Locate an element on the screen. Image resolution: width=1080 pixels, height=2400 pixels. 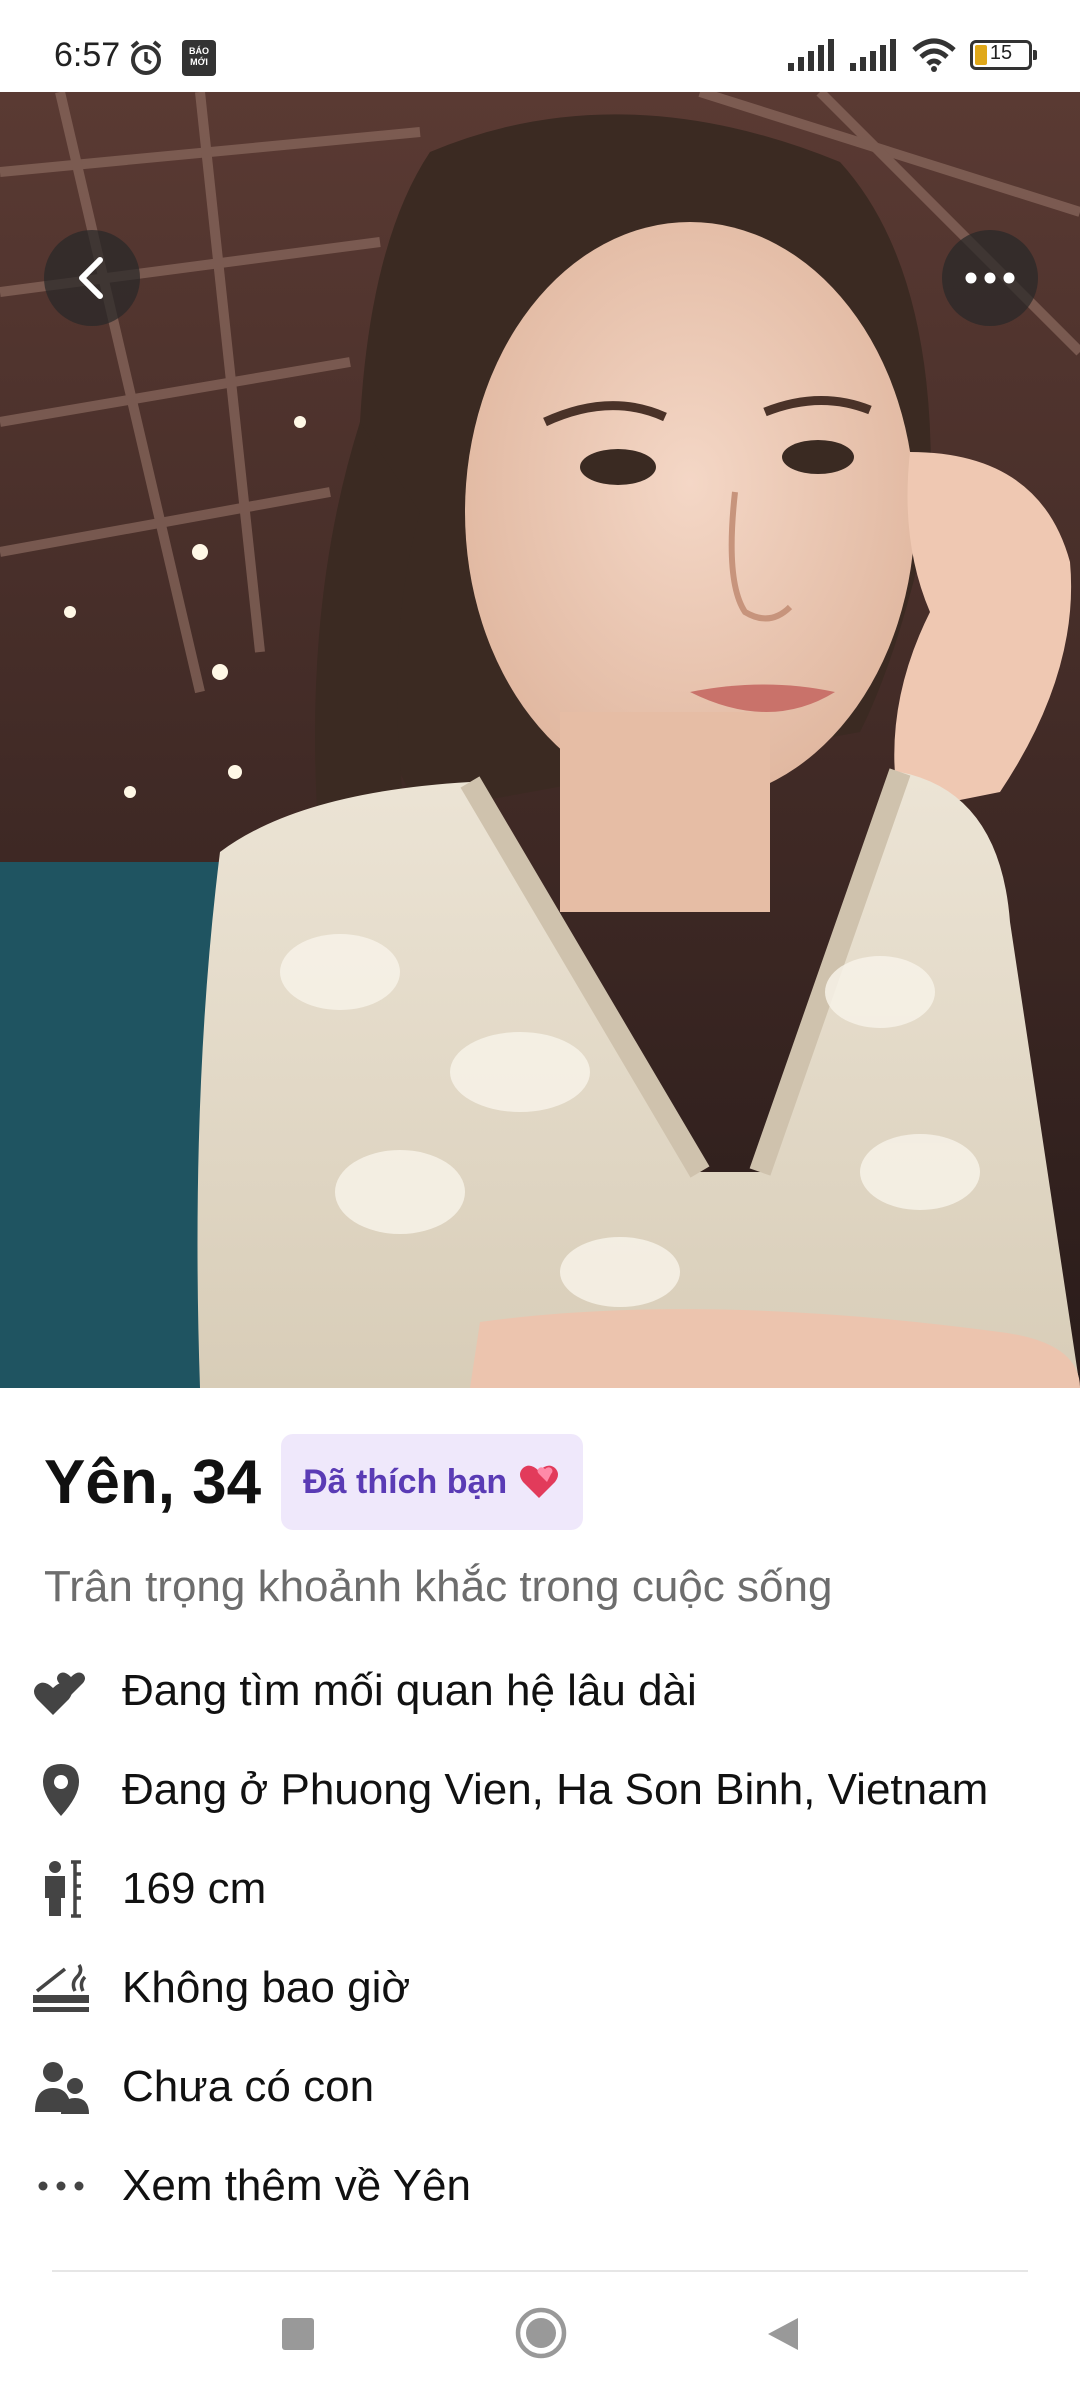
detail-relationship-goal: Đang tìm mối quan hệ lâu dài is located at coordinates (363, 1691).